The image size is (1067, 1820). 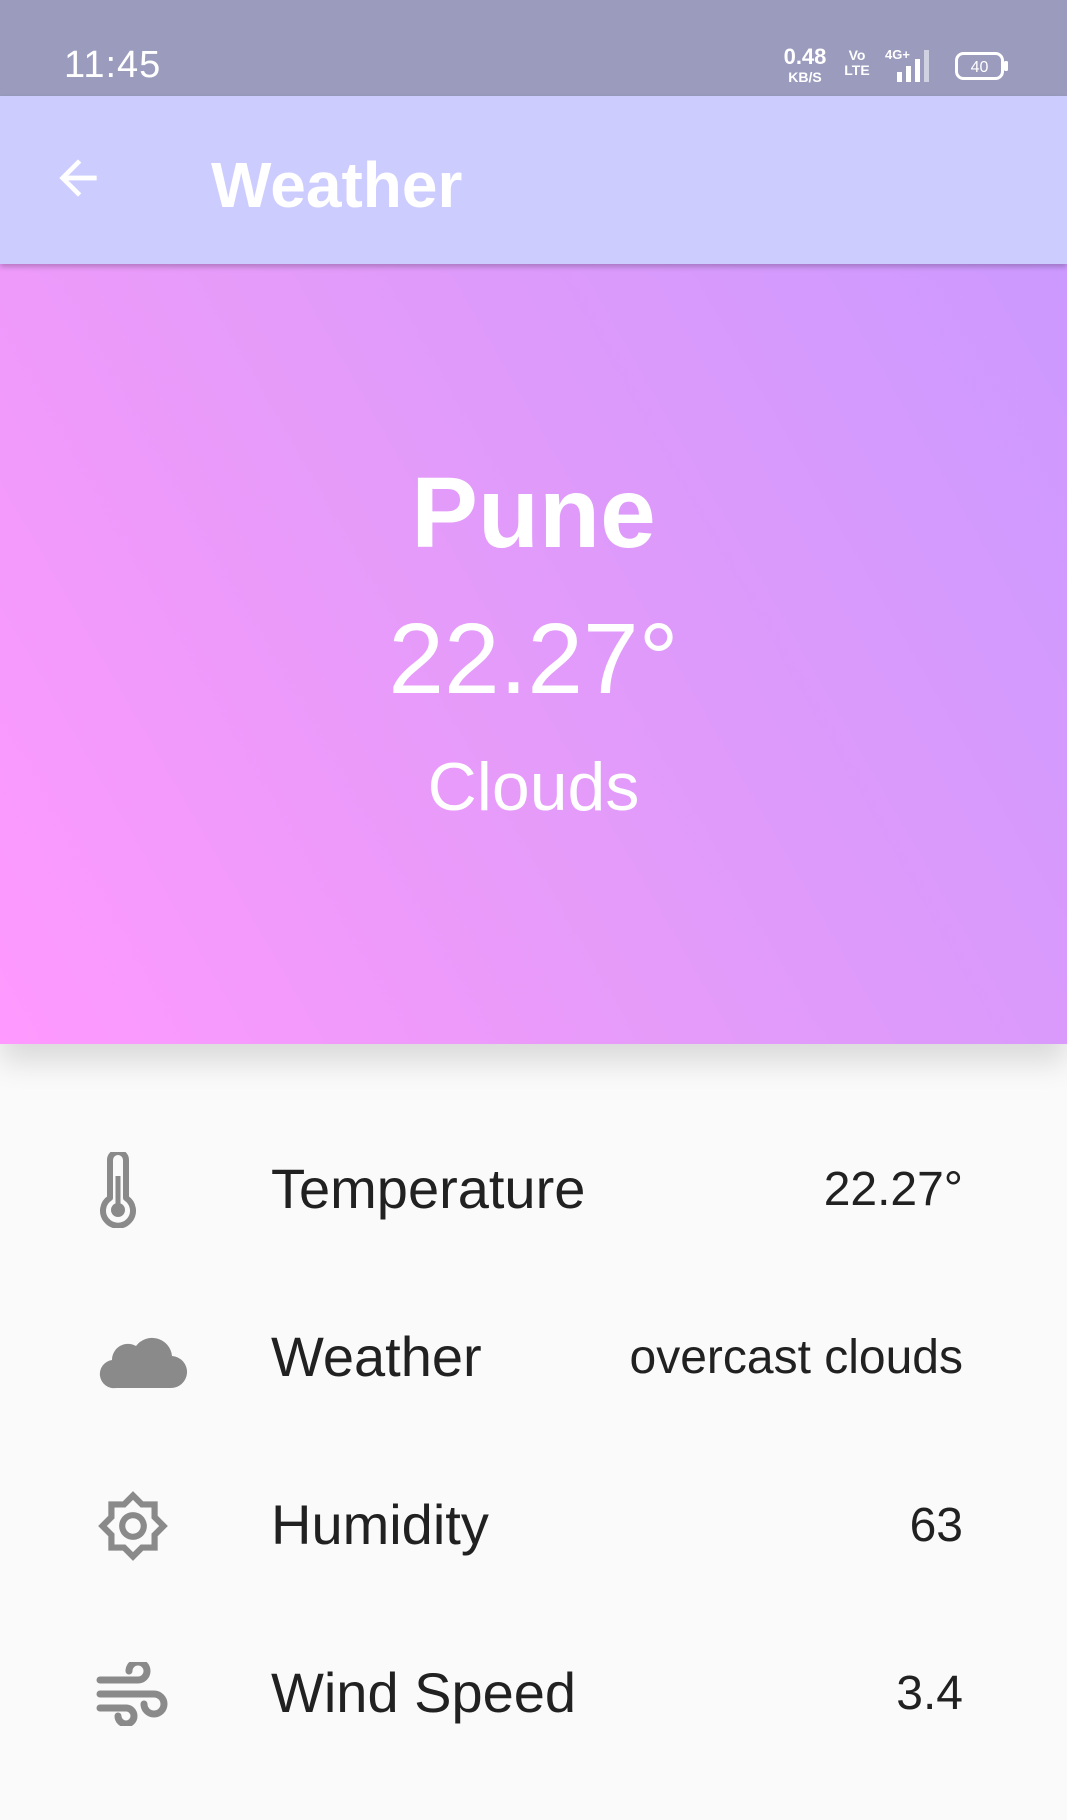 What do you see at coordinates (146, 1358) in the screenshot?
I see `cloud-icon` at bounding box center [146, 1358].